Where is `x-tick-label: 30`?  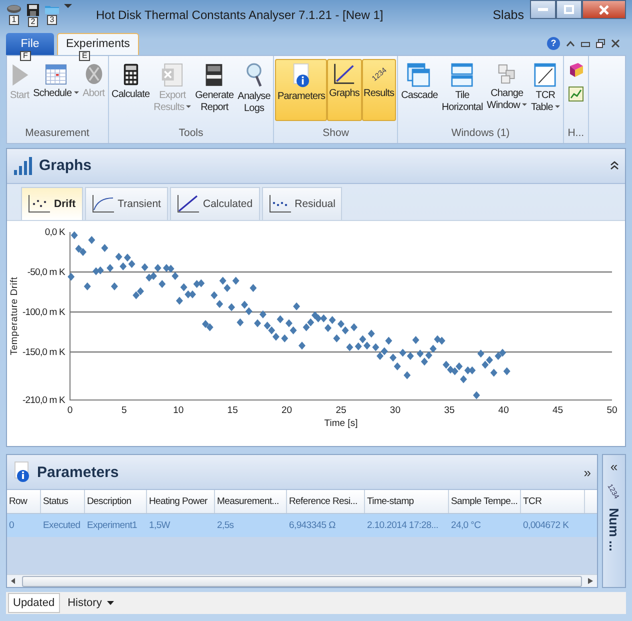 x-tick-label: 30 is located at coordinates (395, 410).